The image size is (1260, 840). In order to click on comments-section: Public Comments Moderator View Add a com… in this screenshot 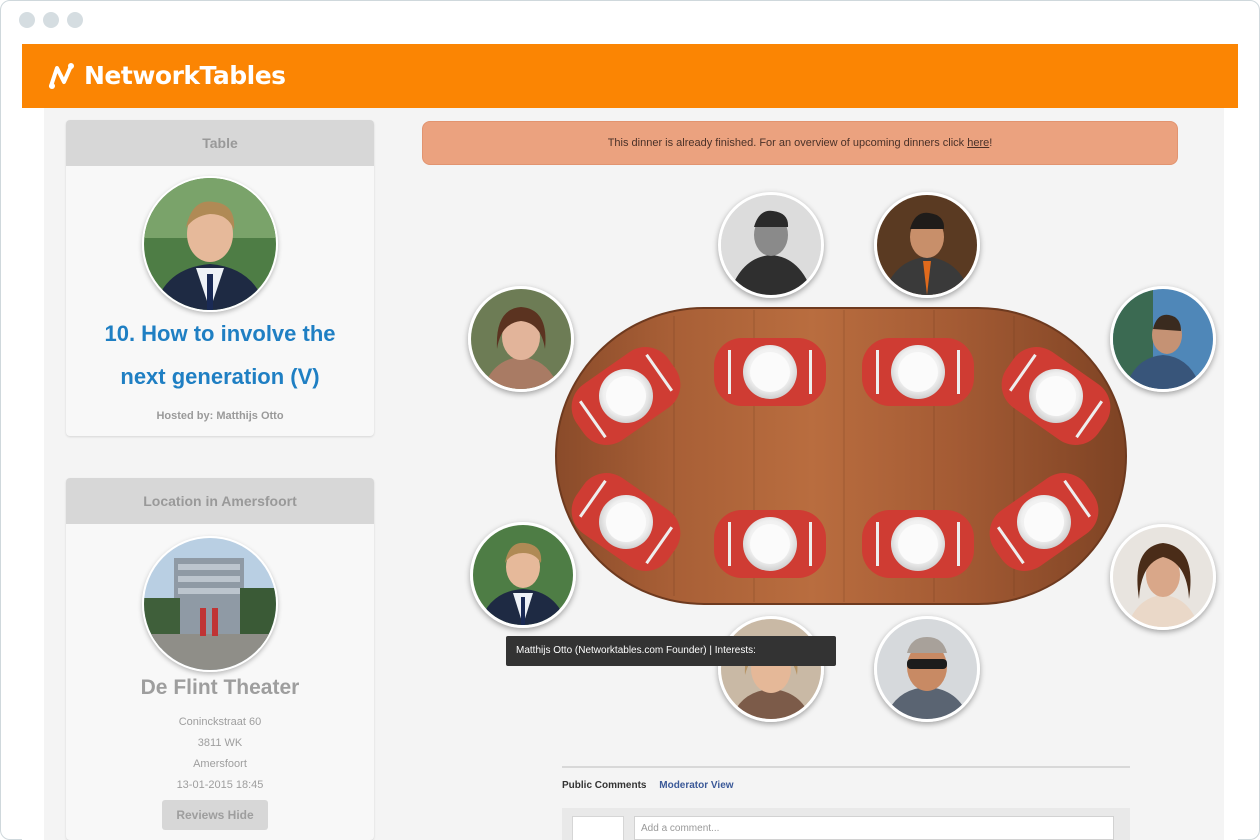, I will do `click(846, 803)`.